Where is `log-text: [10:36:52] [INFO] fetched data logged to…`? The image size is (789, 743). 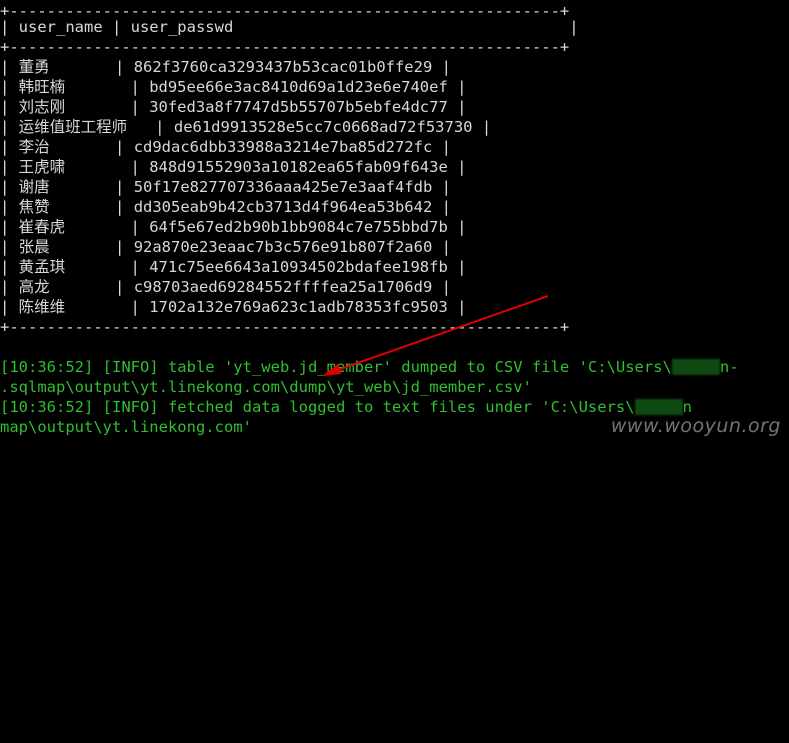
log-text: [10:36:52] [INFO] fetched data logged to… is located at coordinates (317, 407).